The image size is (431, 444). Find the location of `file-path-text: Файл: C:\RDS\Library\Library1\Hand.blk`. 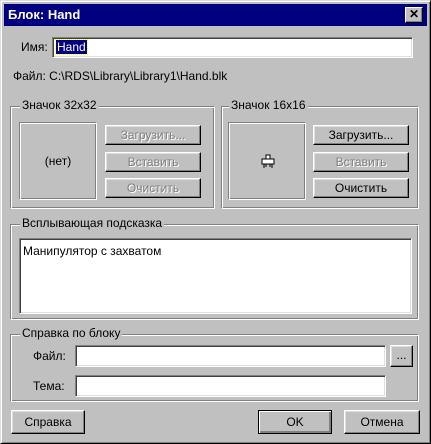

file-path-text: Файл: C:\RDS\Library\Library1\Hand.blk is located at coordinates (120, 76).